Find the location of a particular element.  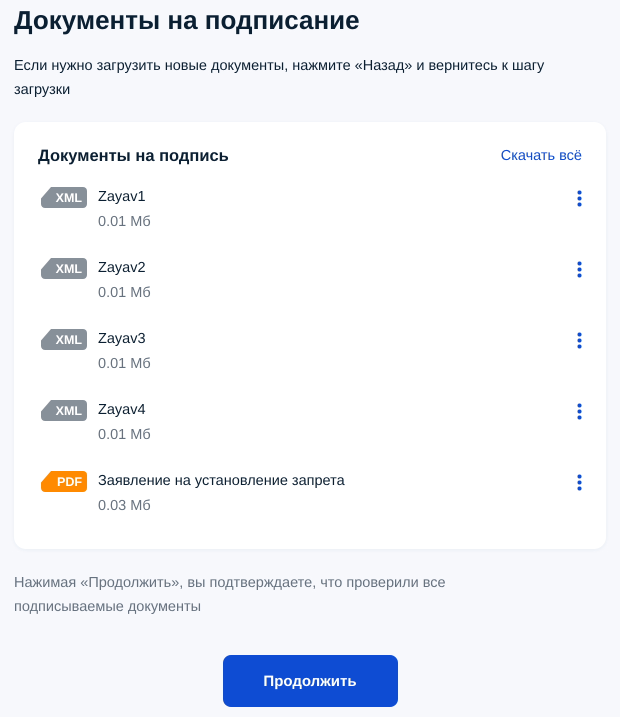

file-name: Zayav4 is located at coordinates (122, 410).